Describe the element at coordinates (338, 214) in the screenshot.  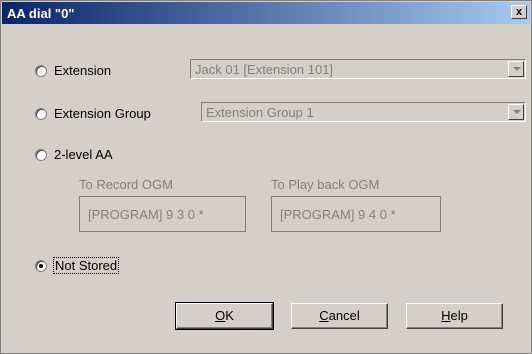
I see `play-ogm-value: [PROGRAM] 9 4 0 *` at that location.